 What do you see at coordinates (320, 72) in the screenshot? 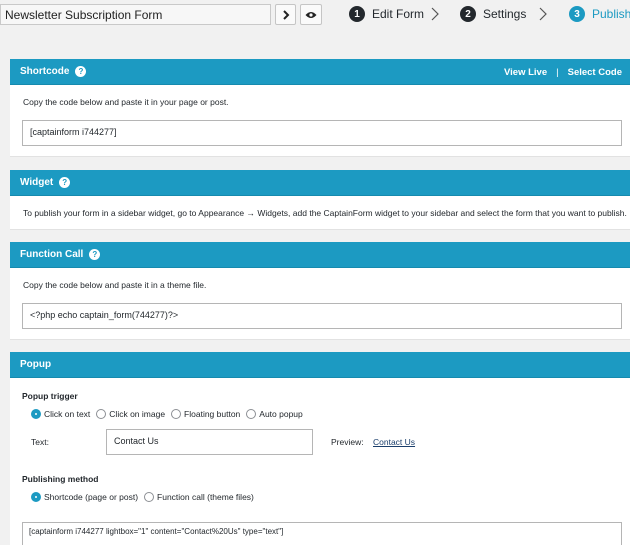
I see `shortcode-header: Shortcode ? View Live | Select Code` at bounding box center [320, 72].